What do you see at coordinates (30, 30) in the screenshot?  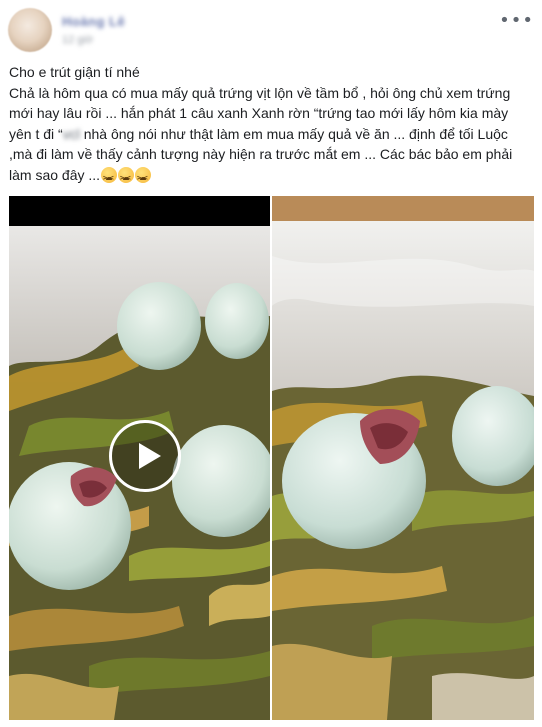 I see `avatar` at bounding box center [30, 30].